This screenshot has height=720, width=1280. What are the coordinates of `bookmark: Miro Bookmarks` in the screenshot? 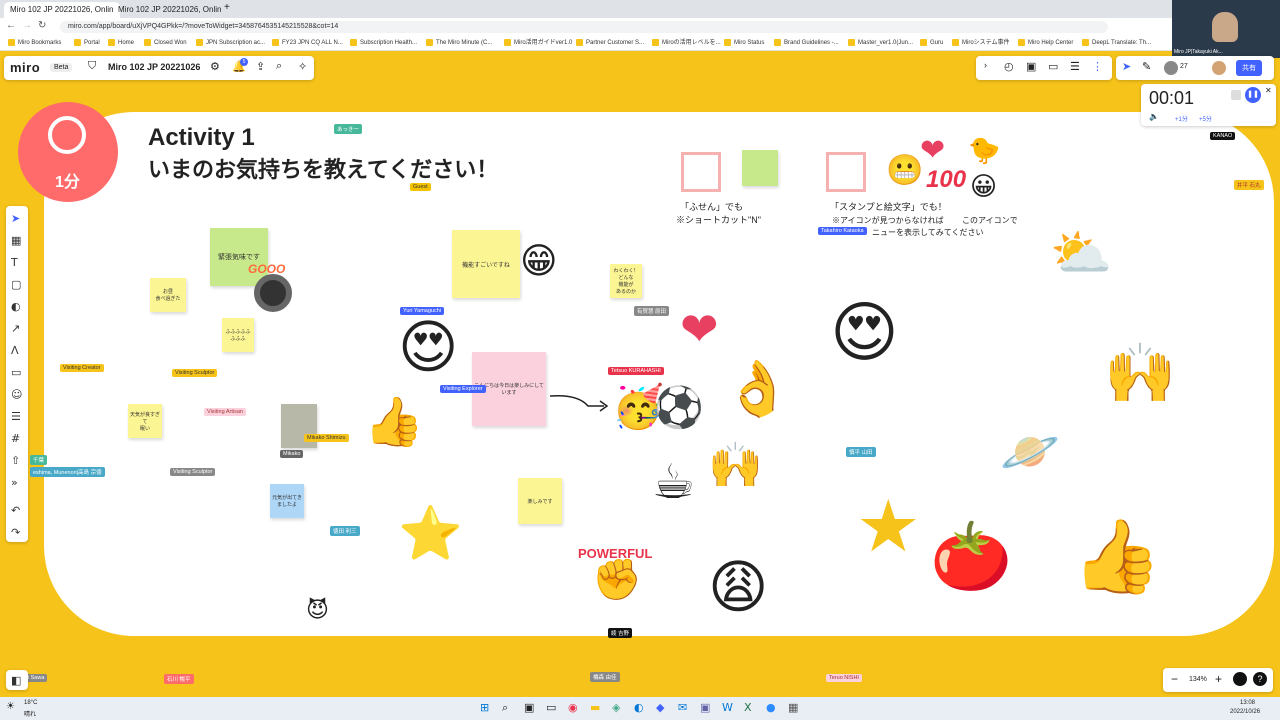 It's located at (34, 43).